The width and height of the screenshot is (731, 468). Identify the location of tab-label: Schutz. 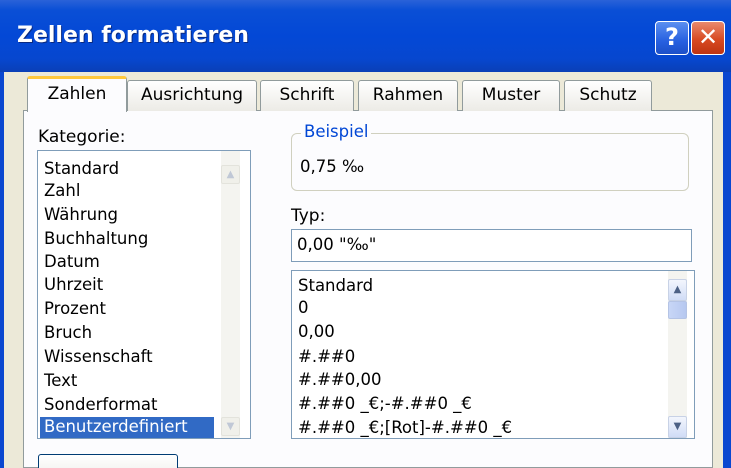
(608, 95).